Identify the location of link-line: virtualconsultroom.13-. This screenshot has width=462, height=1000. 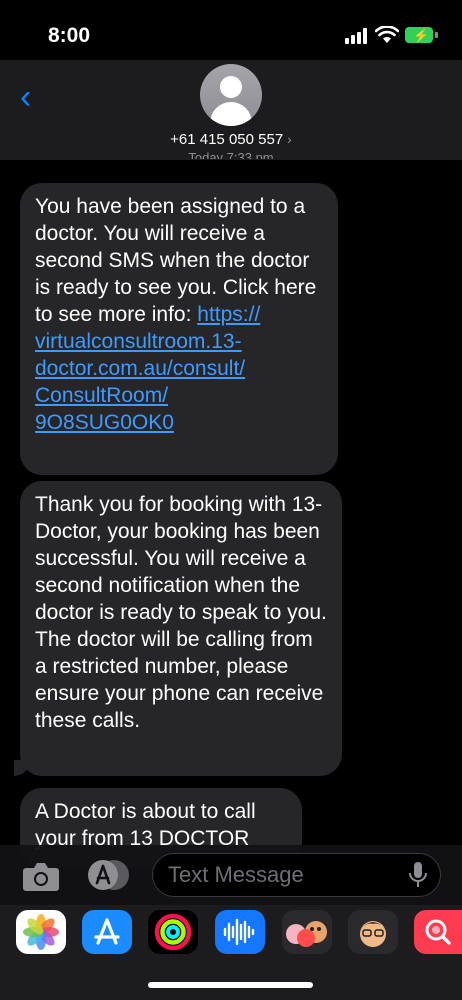
(138, 341).